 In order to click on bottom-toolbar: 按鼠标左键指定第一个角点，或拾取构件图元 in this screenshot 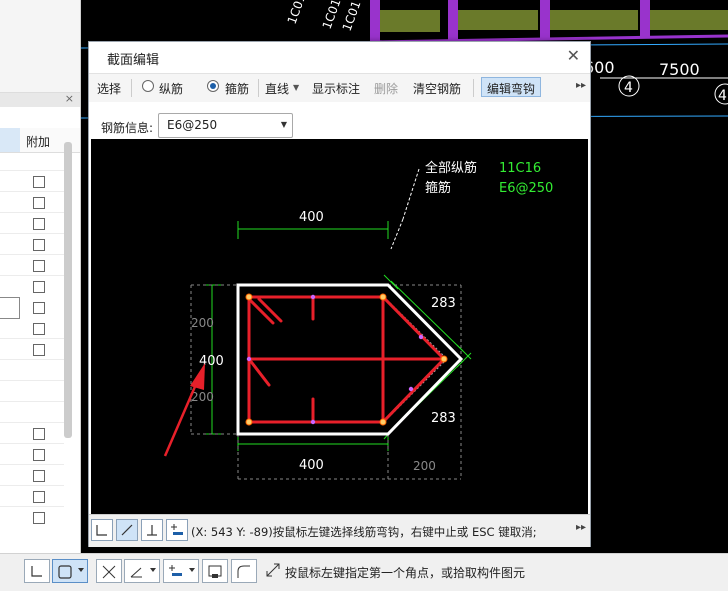, I will do `click(364, 572)`.